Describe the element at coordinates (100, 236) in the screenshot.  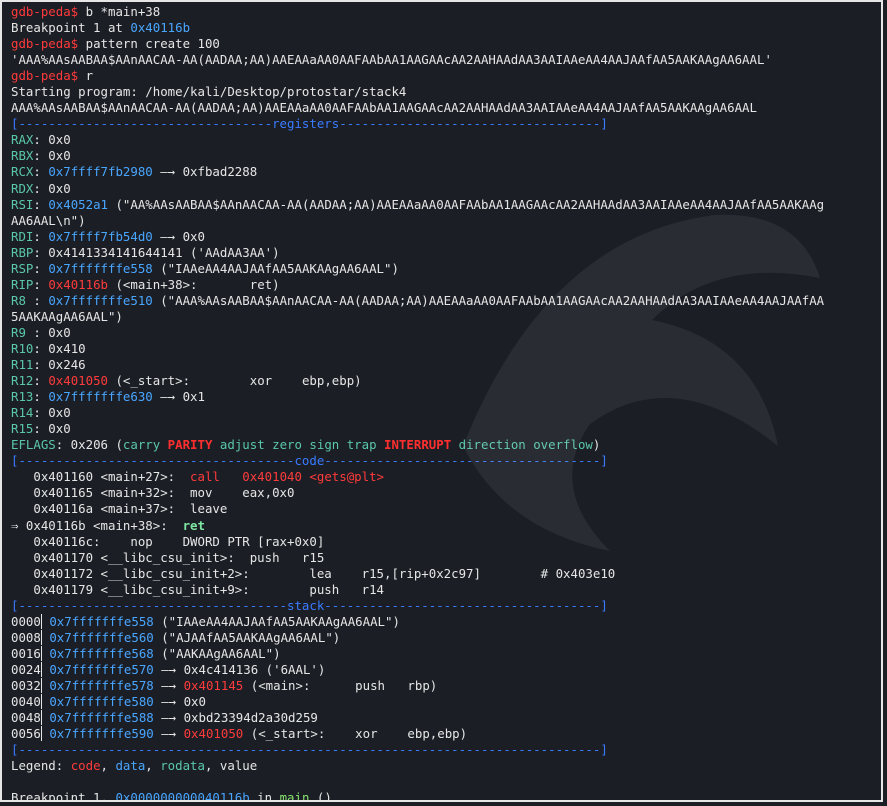
I see `register-address: 0x7ffff7fb54d0` at that location.